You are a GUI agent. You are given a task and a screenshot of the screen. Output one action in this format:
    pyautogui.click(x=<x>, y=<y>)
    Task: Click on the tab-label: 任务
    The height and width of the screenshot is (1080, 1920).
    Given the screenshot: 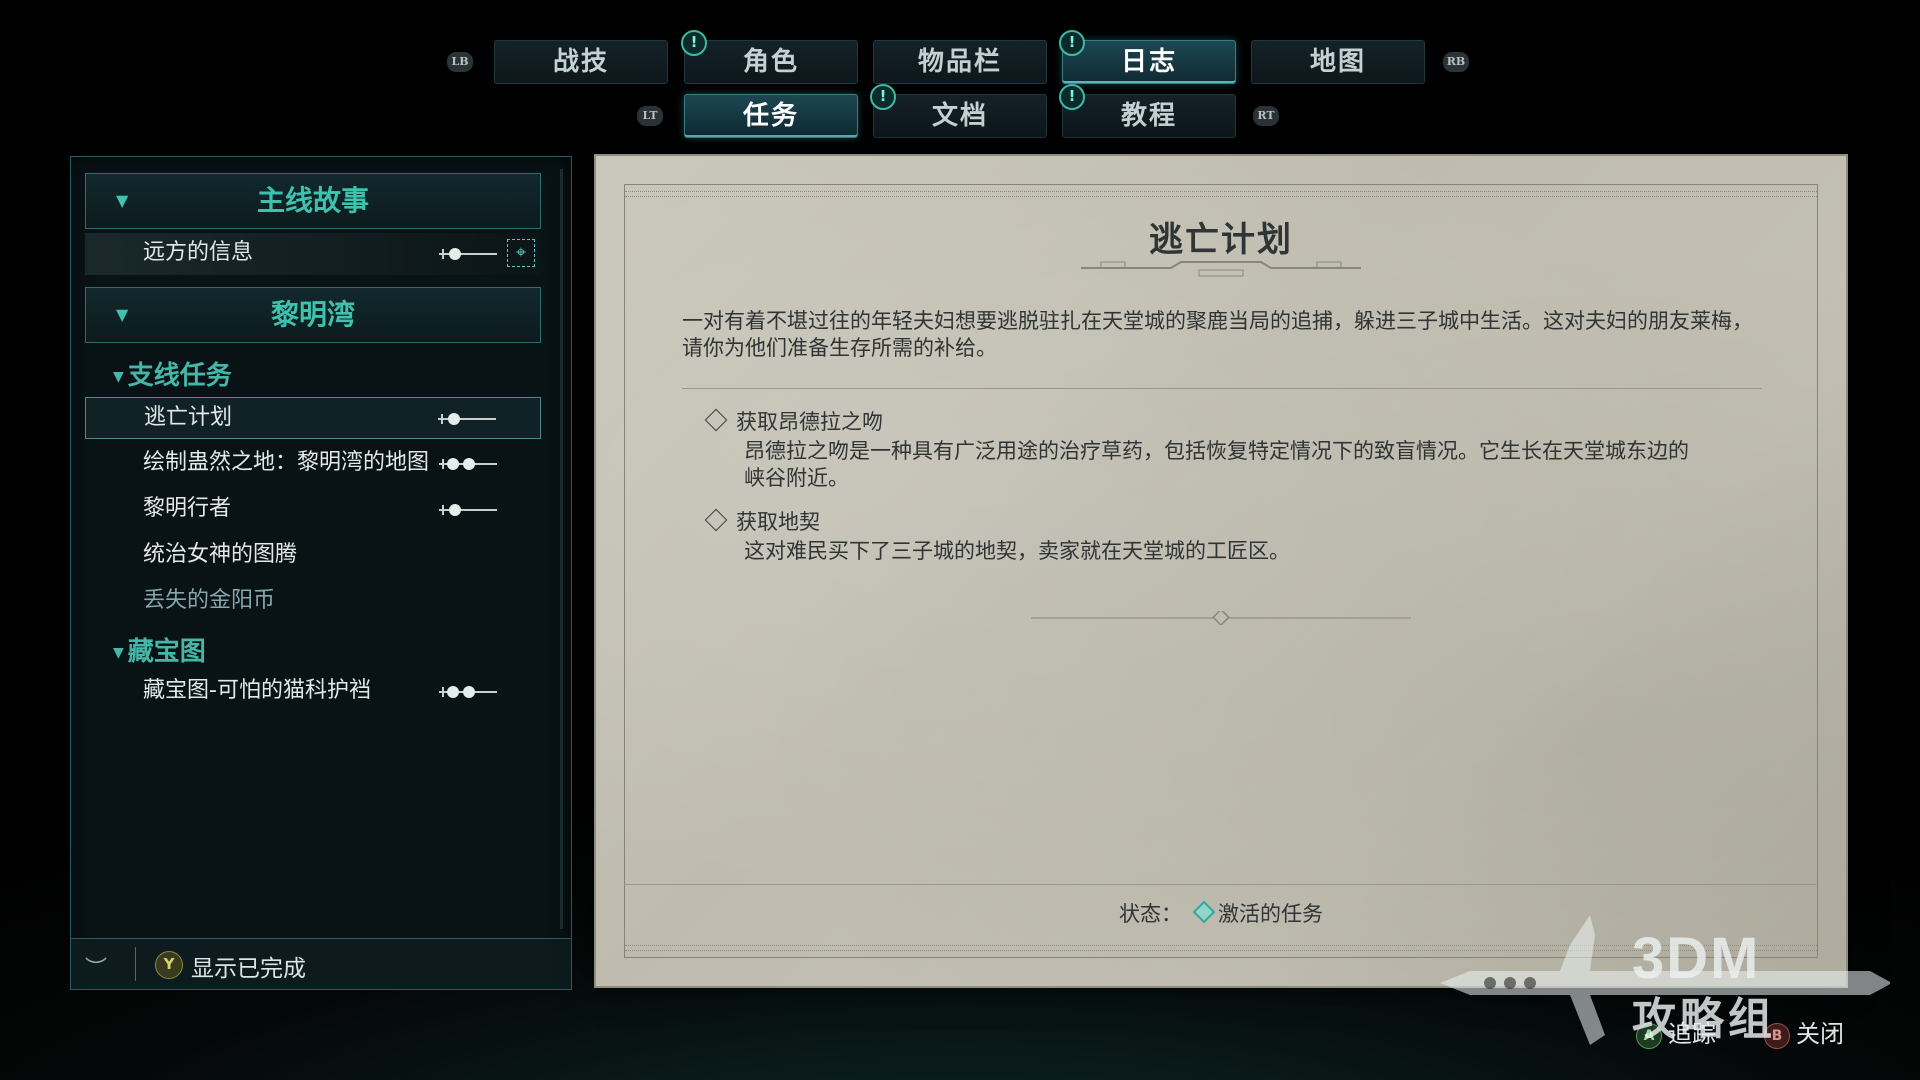 What is the action you would take?
    pyautogui.click(x=770, y=116)
    